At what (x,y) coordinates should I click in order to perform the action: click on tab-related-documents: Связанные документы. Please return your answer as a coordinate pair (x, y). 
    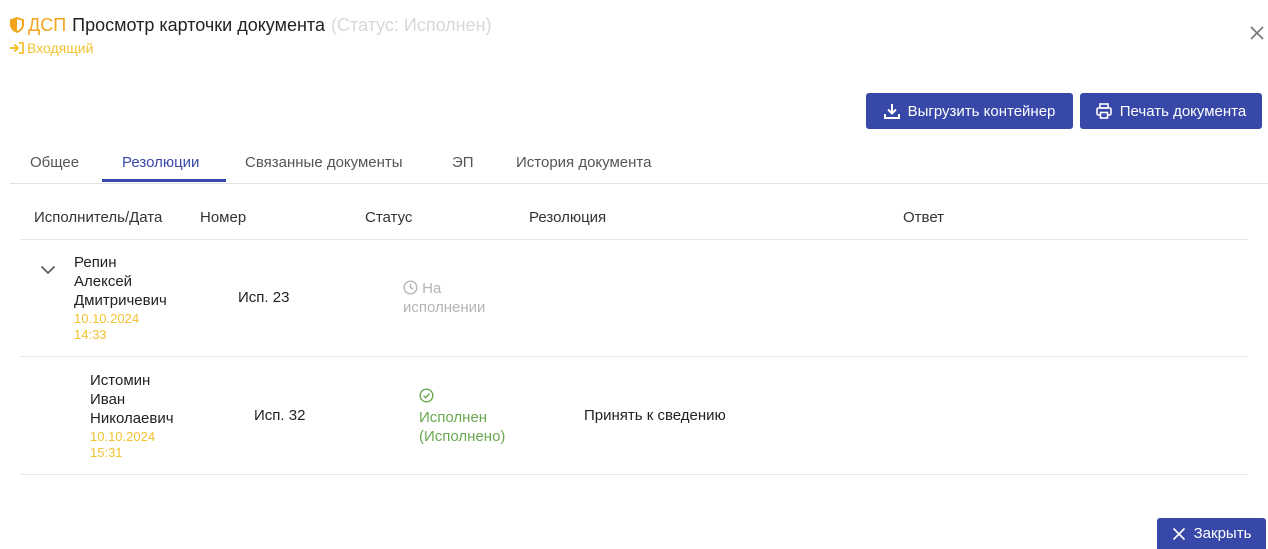
    Looking at the image, I should click on (324, 162).